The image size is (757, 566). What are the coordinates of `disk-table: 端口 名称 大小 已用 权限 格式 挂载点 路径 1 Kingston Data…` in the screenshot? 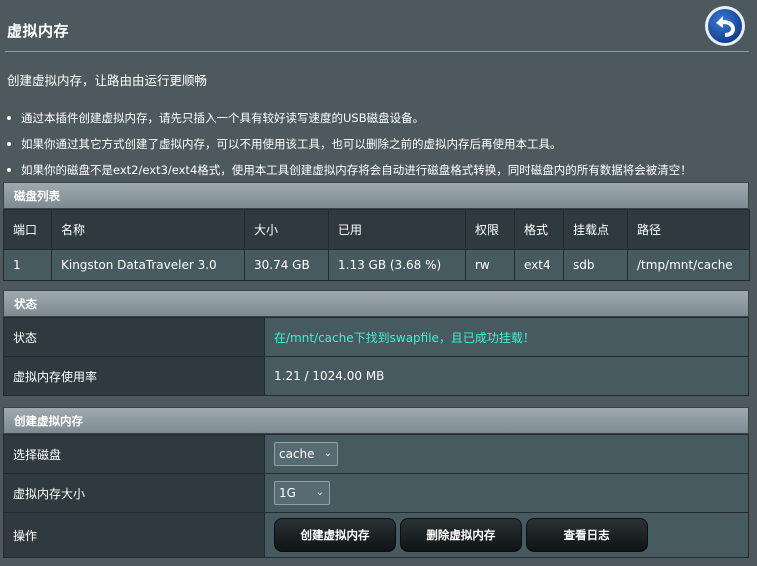 It's located at (376, 245).